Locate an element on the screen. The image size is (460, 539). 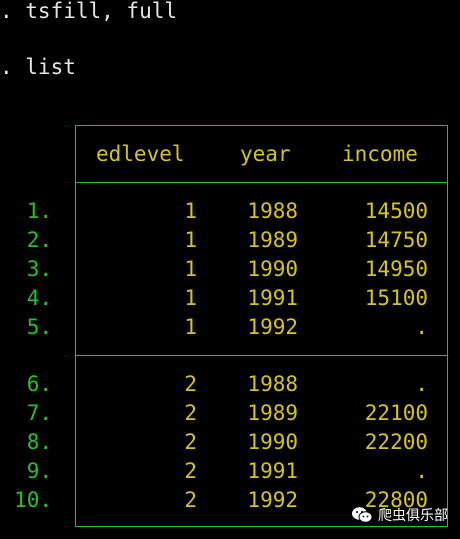
row-number: 8. is located at coordinates (39, 442).